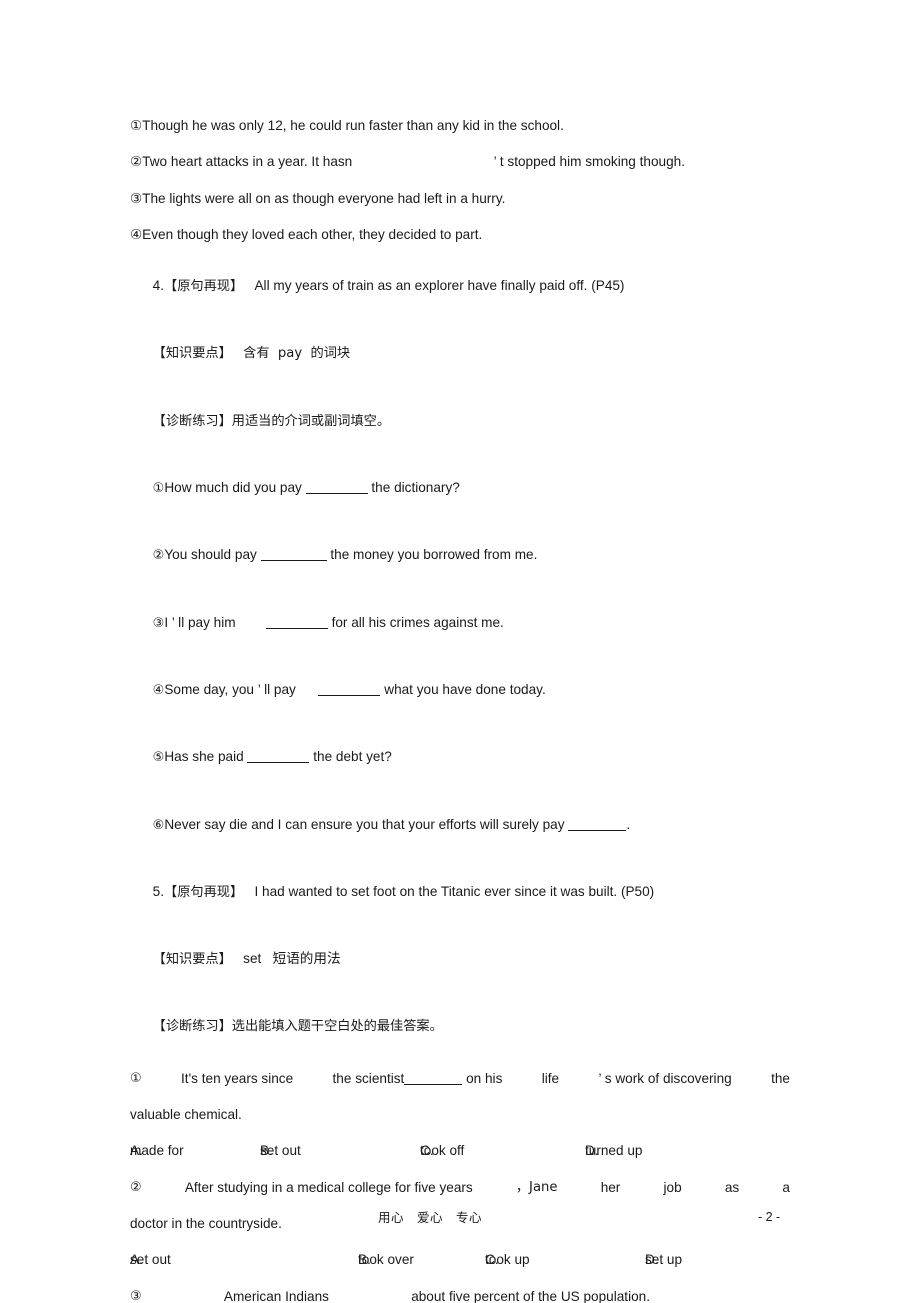 The width and height of the screenshot is (920, 1303). I want to click on fill-item-3-num: ③, so click(158, 623).